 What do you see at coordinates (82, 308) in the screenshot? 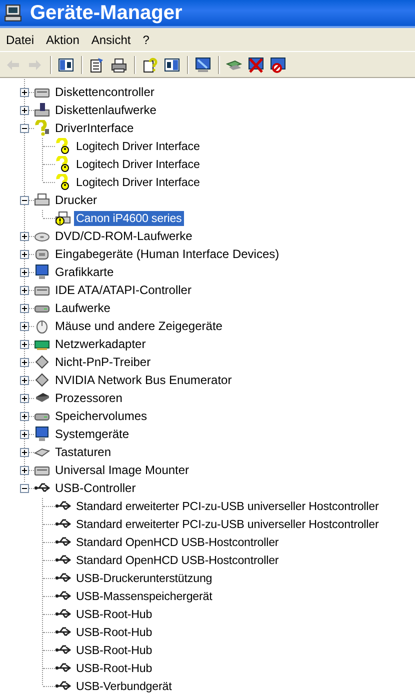
I see `tree-item: Laufwerke` at bounding box center [82, 308].